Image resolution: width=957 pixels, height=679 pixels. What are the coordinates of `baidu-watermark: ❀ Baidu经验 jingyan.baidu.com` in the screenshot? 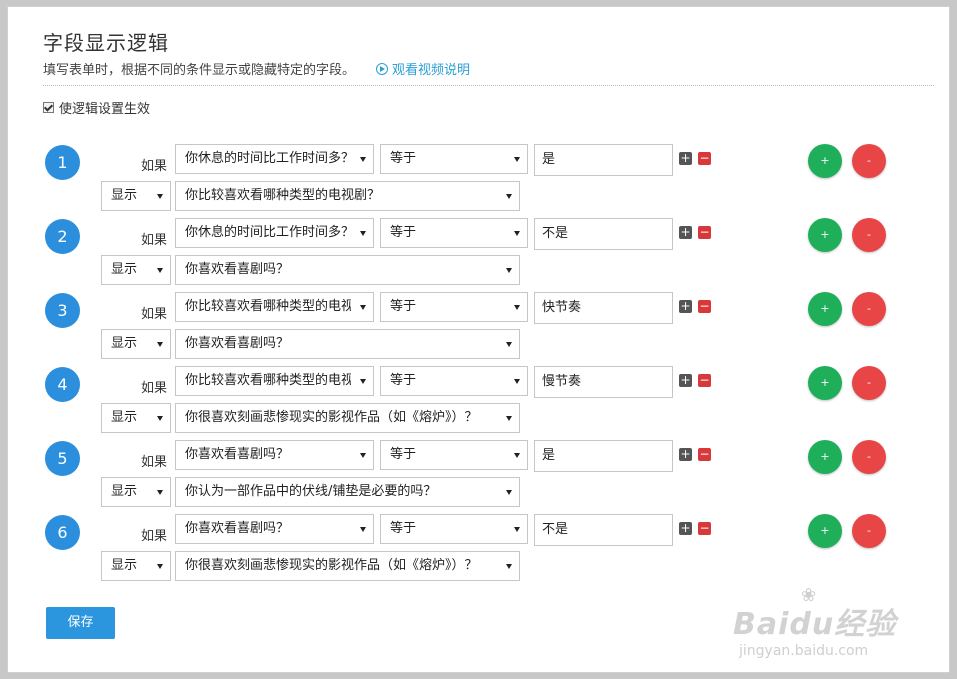 It's located at (823, 625).